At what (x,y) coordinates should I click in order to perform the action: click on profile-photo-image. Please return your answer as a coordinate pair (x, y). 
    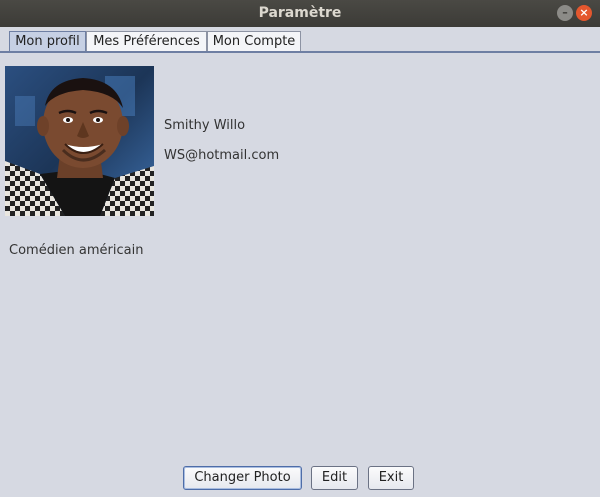
    Looking at the image, I should click on (79, 141).